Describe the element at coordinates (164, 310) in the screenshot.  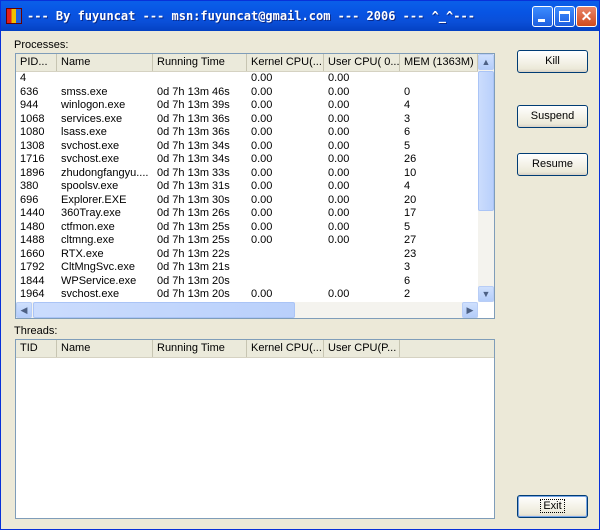
I see `processes-horizontal-scroll-thumb` at that location.